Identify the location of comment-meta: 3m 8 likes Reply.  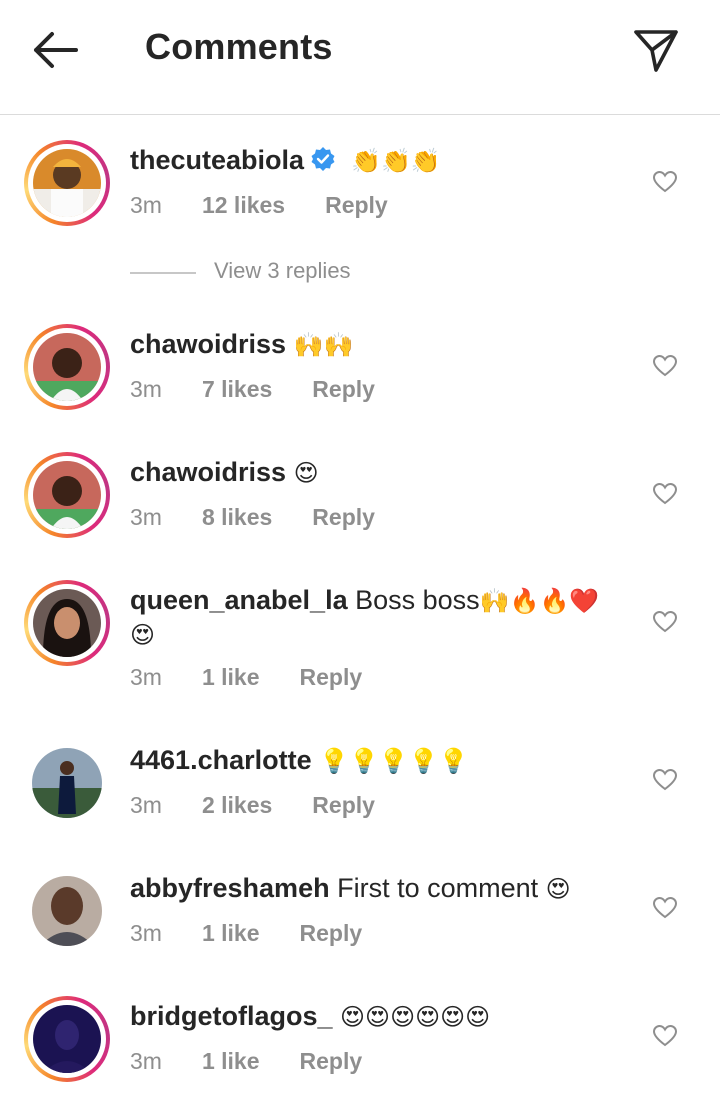
(252, 517).